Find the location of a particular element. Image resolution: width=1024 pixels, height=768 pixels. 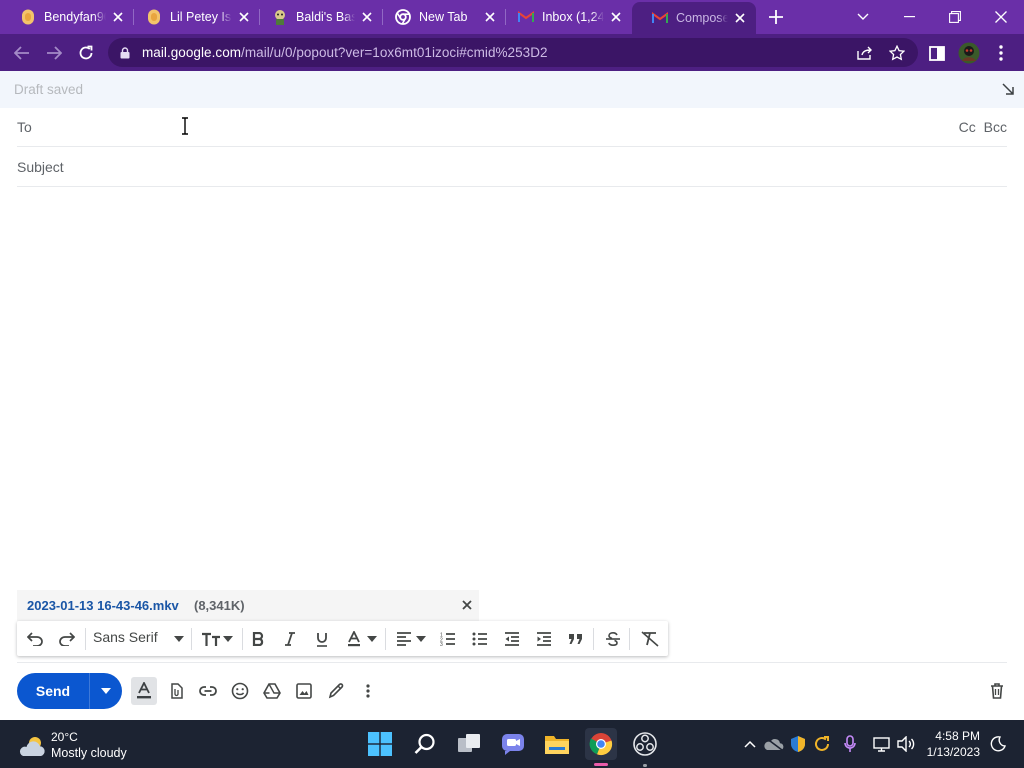

file-explorer-icon is located at coordinates (557, 744).